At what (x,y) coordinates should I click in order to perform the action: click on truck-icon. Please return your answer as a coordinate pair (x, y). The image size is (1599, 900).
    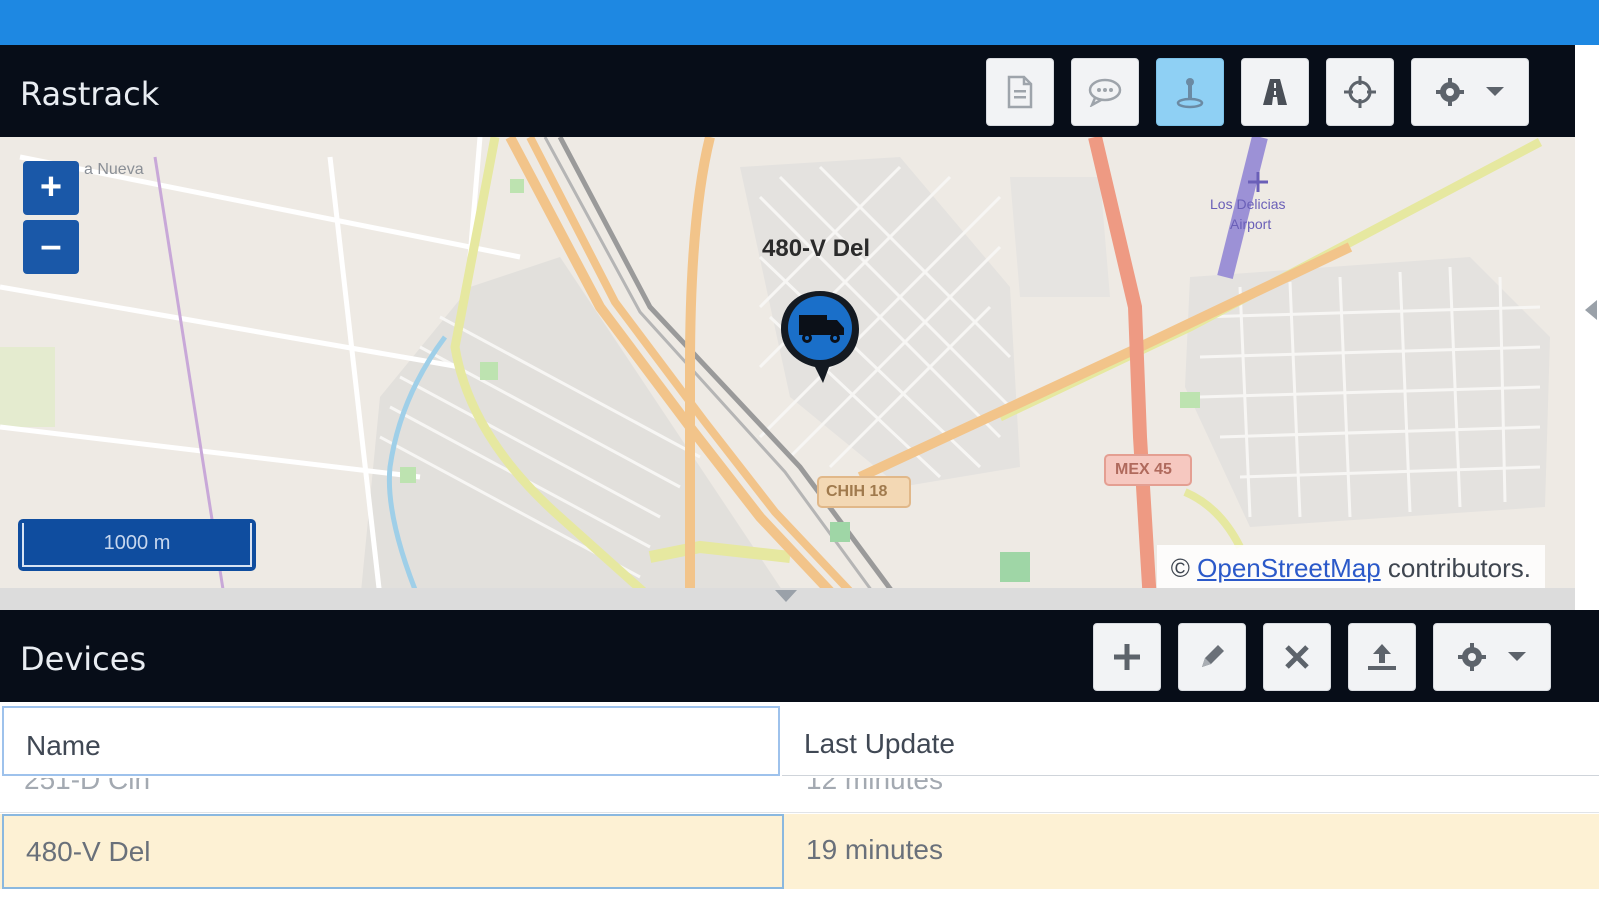
    Looking at the image, I should click on (820, 337).